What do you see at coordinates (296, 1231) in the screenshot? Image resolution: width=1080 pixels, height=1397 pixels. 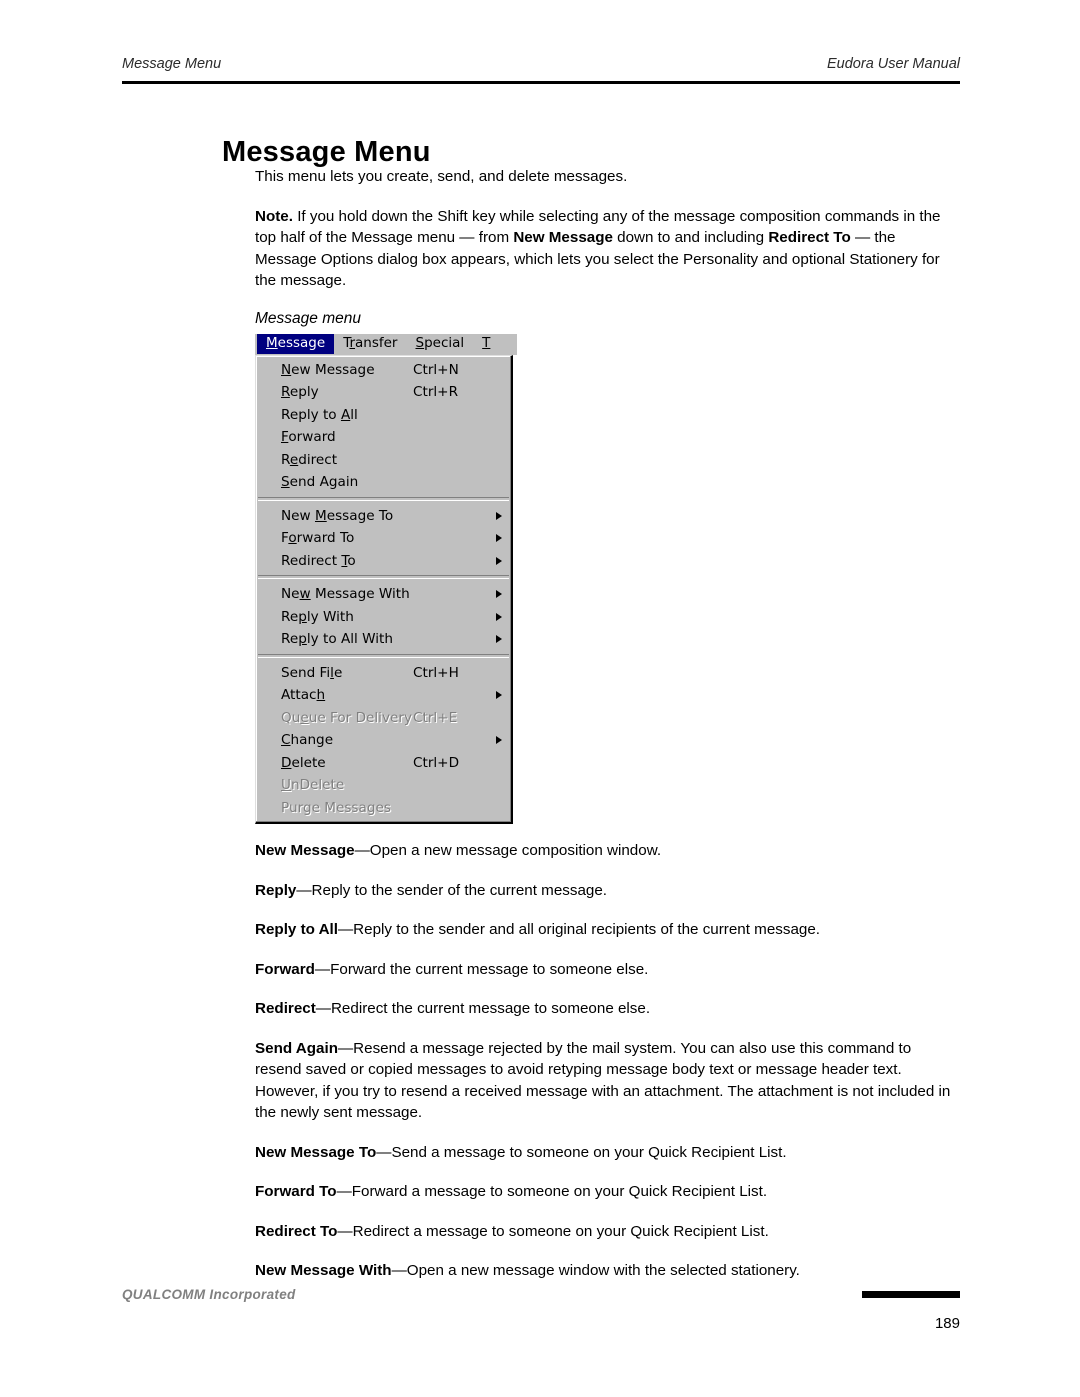 I see `definition-term: Redirect To` at bounding box center [296, 1231].